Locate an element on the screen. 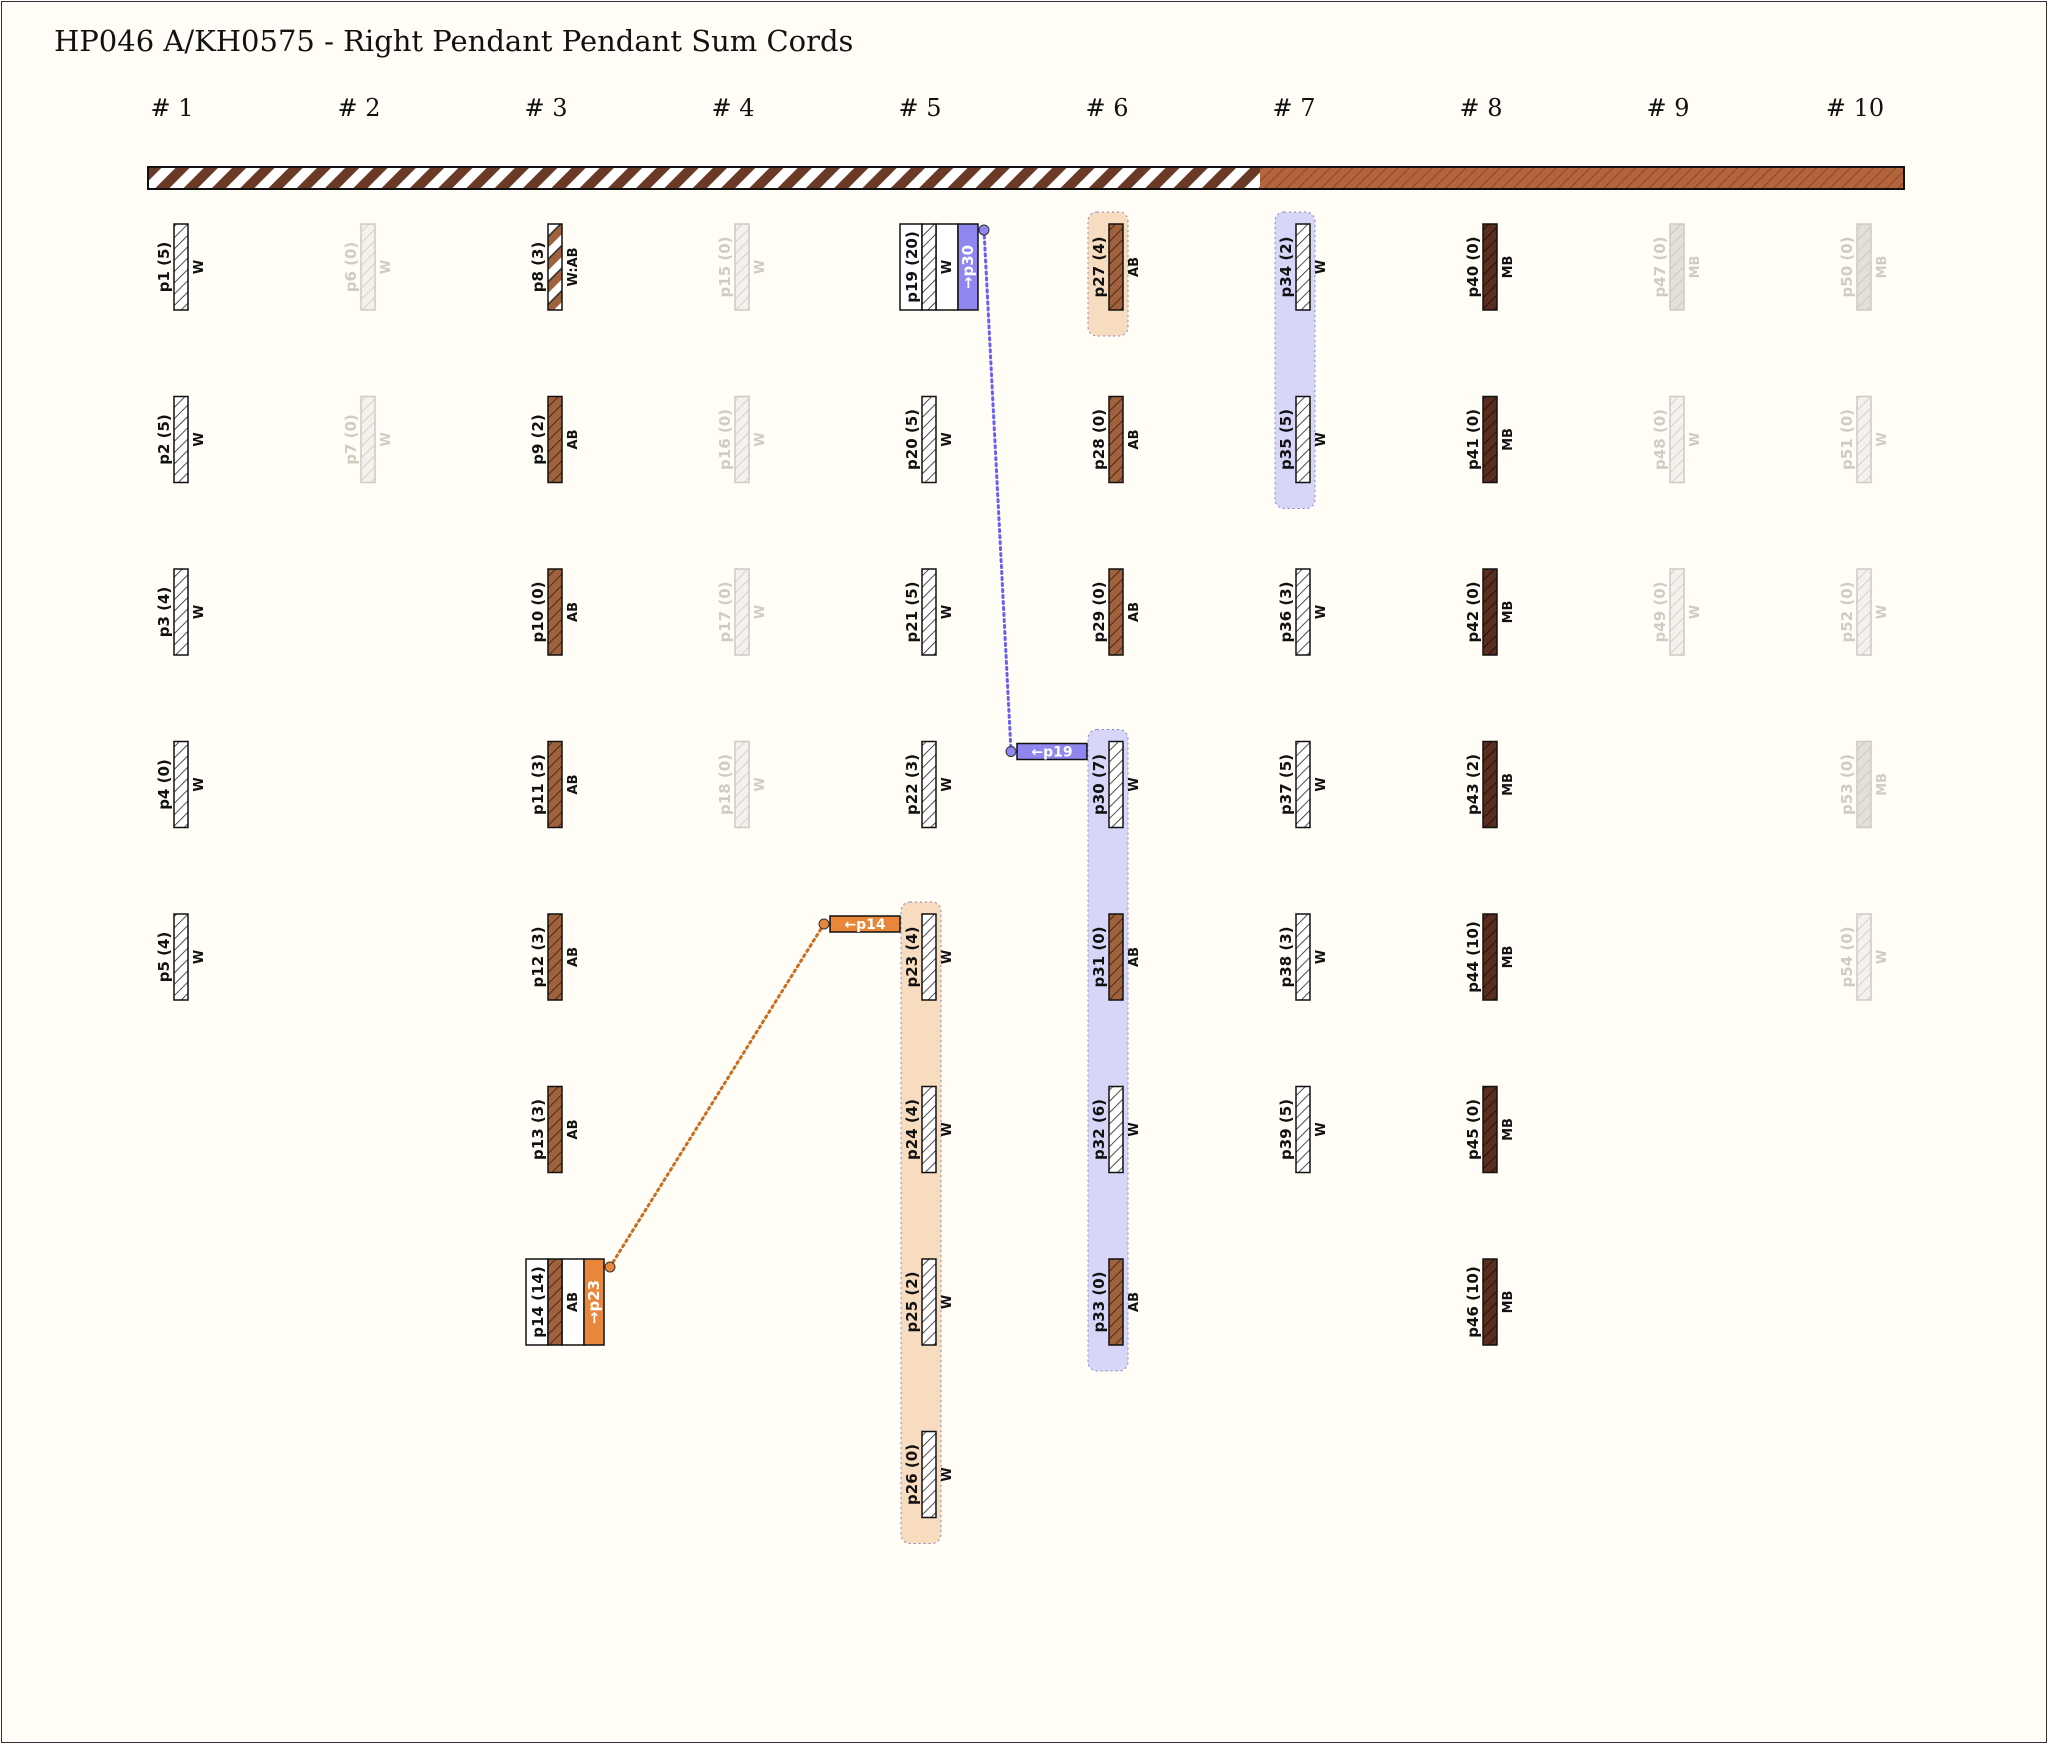 The height and width of the screenshot is (1744, 2048). cord-p8: p8 (3) W:AB is located at coordinates (555, 267).